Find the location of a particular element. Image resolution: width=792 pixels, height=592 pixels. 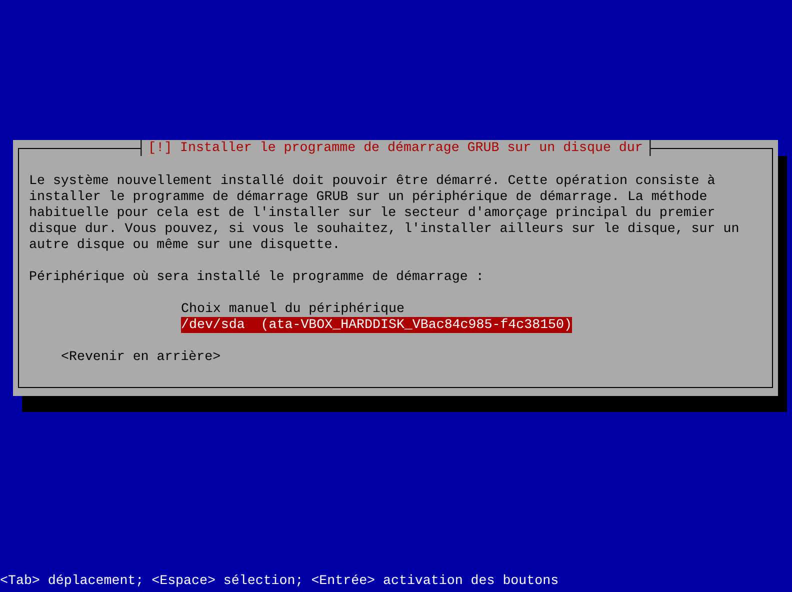

device-option: /dev/sda (ata-VBOX_HARDDISK_VBac84c985-f4c38150) is located at coordinates (376, 325).